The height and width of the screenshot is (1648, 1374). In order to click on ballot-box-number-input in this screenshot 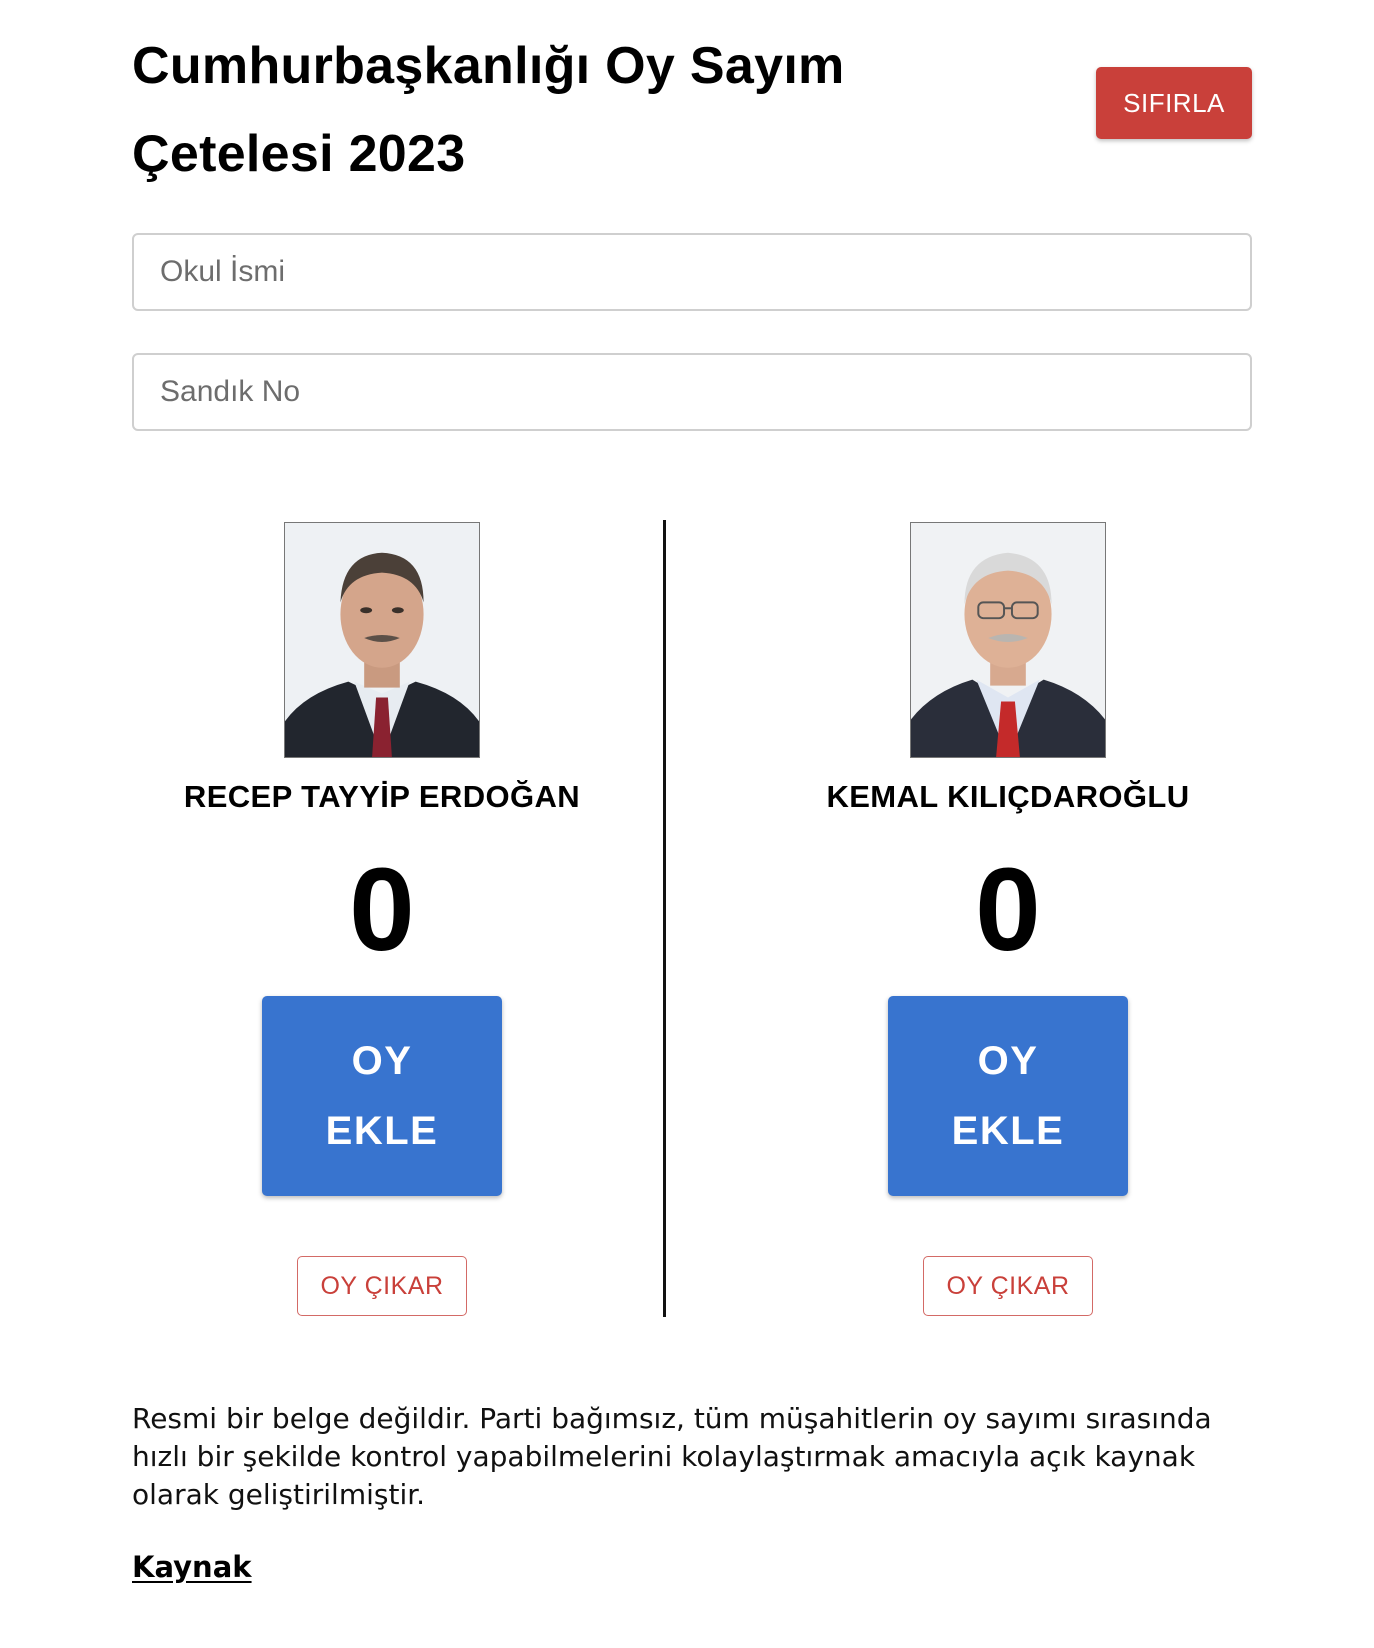, I will do `click(692, 392)`.